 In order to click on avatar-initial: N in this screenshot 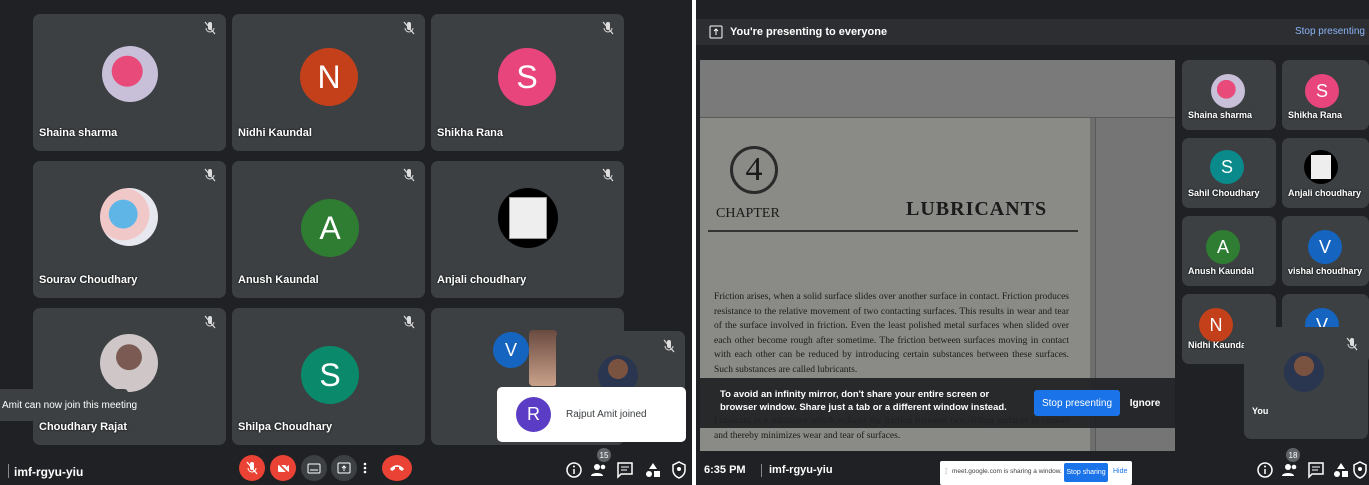, I will do `click(329, 76)`.